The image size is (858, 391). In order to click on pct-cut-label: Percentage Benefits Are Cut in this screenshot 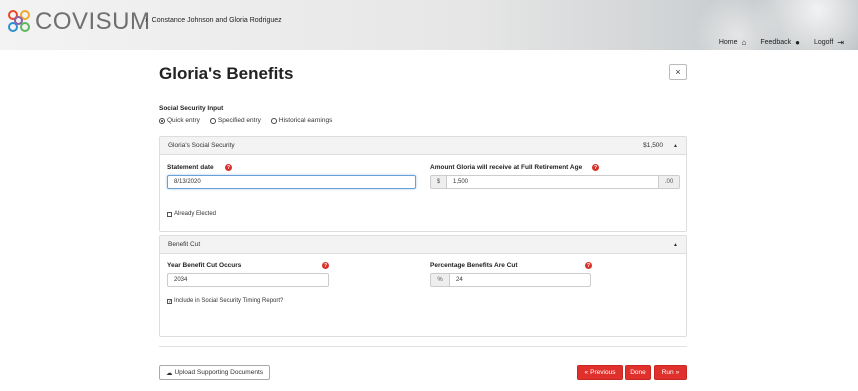, I will do `click(474, 265)`.